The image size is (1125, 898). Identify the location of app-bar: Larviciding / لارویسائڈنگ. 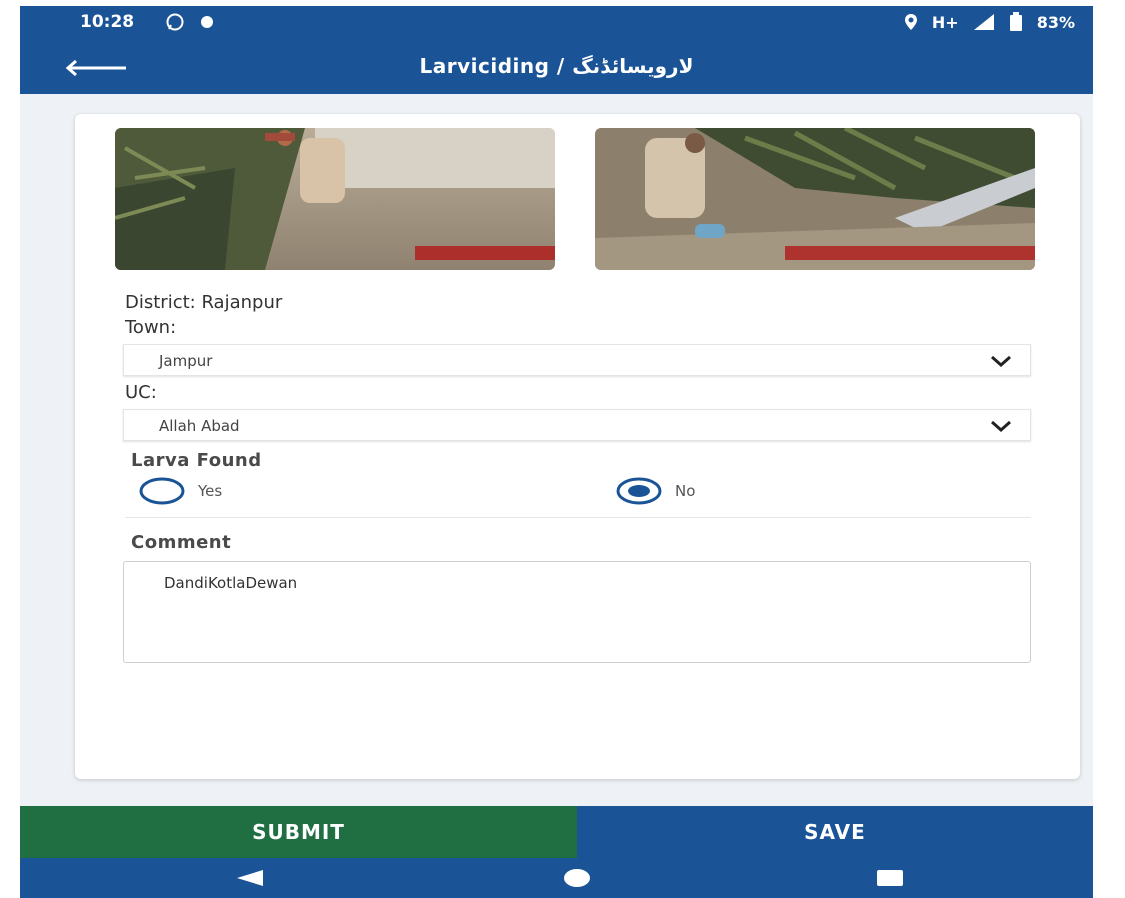
(556, 67).